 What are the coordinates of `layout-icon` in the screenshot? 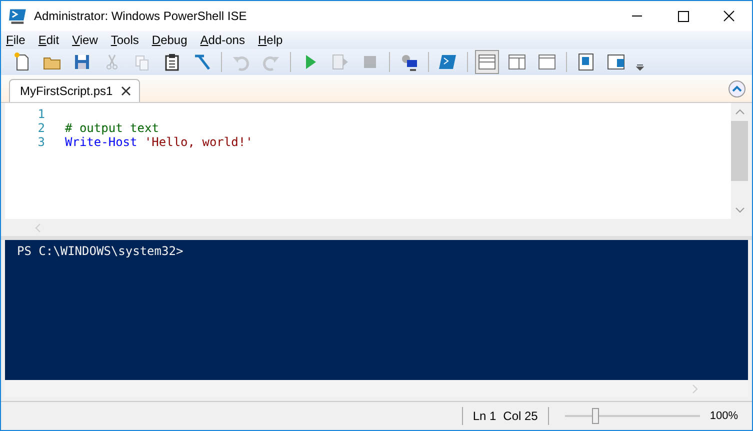 It's located at (487, 62).